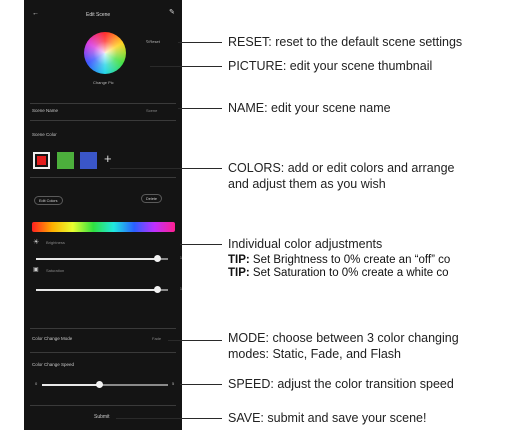  Describe the element at coordinates (201, 244) in the screenshot. I see `callout-line-individual` at that location.